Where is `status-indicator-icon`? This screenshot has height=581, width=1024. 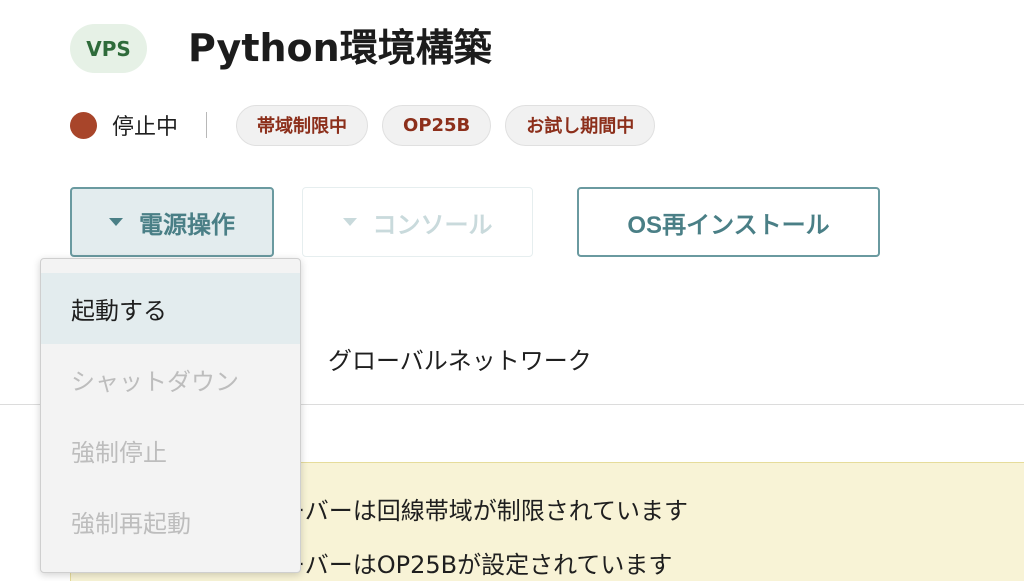
status-indicator-icon is located at coordinates (83, 125).